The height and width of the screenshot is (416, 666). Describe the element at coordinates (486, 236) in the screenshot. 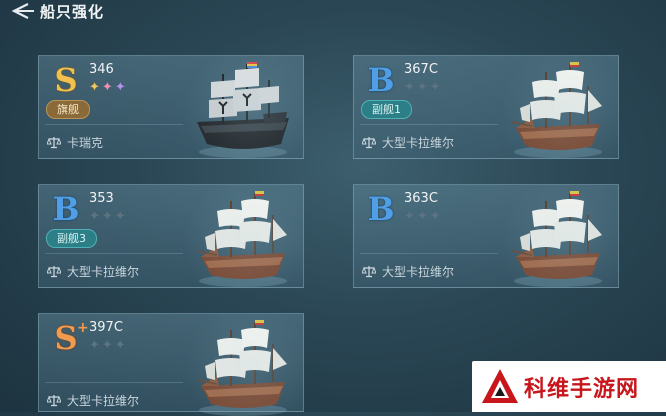

I see `ship-card: B 363C ✦✦✦ 大型卡拉维尔` at that location.